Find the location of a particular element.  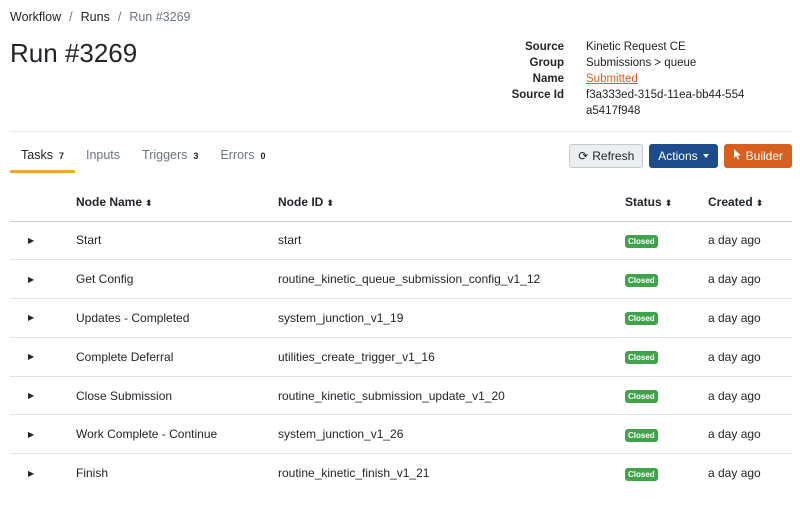

tab-label: Inputs is located at coordinates (103, 155).